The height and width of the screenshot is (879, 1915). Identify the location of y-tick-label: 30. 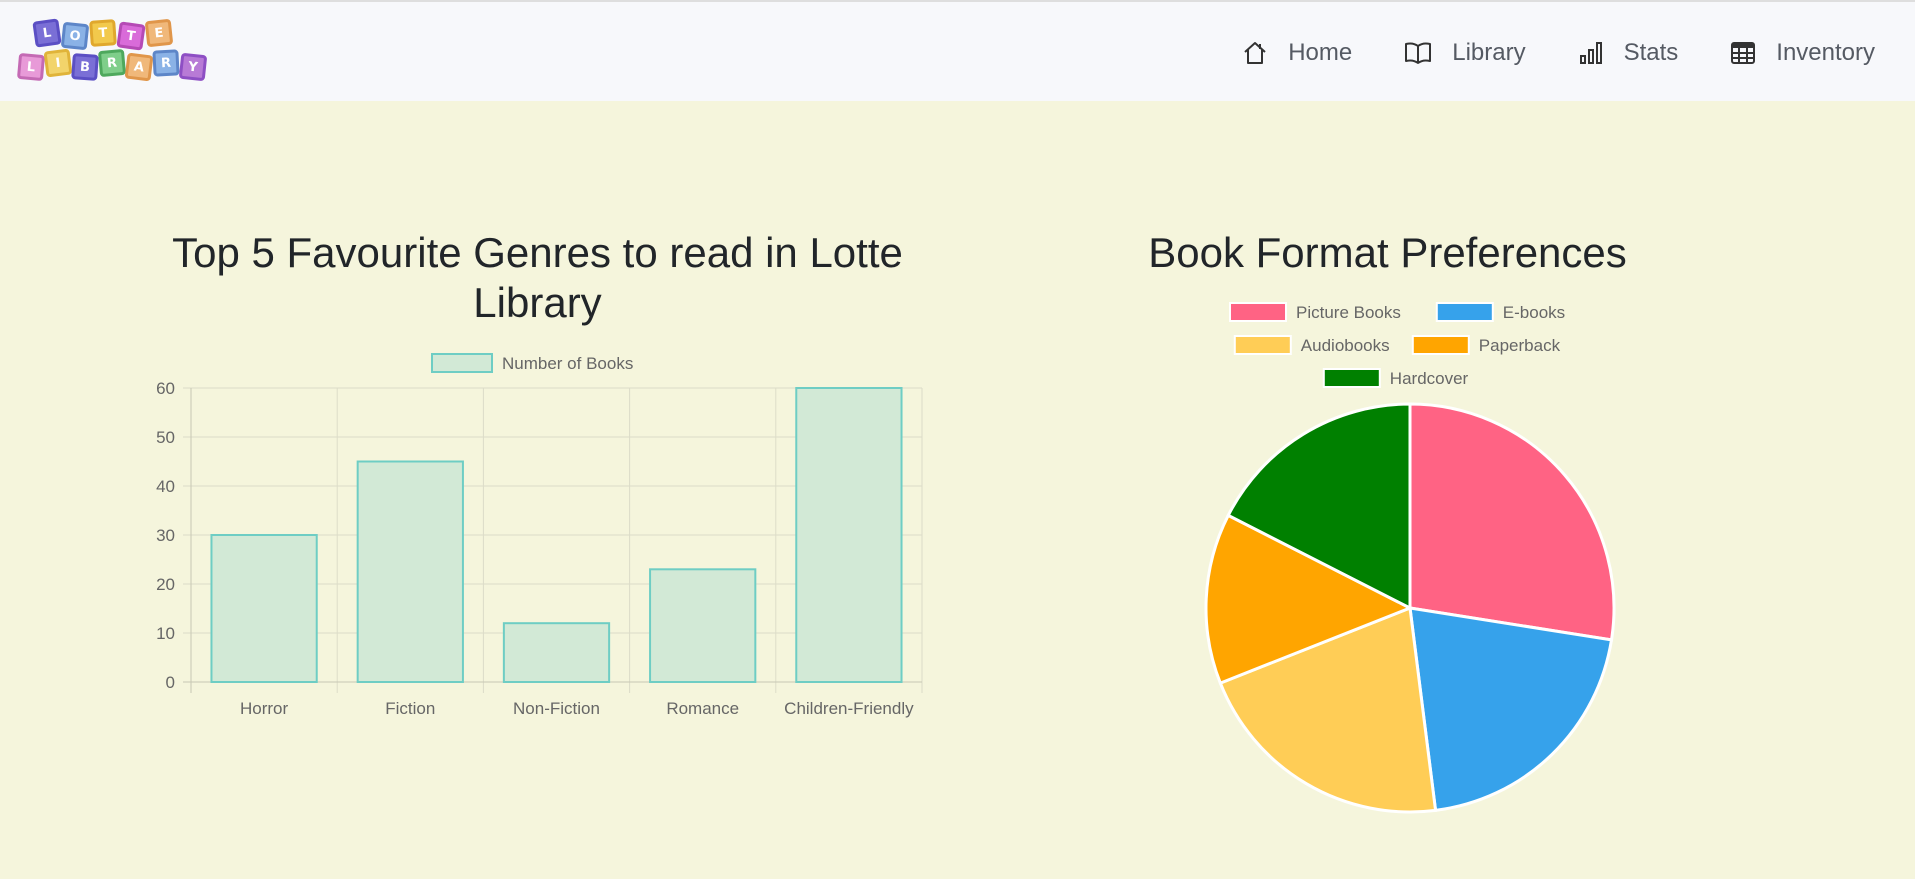
(165, 535).